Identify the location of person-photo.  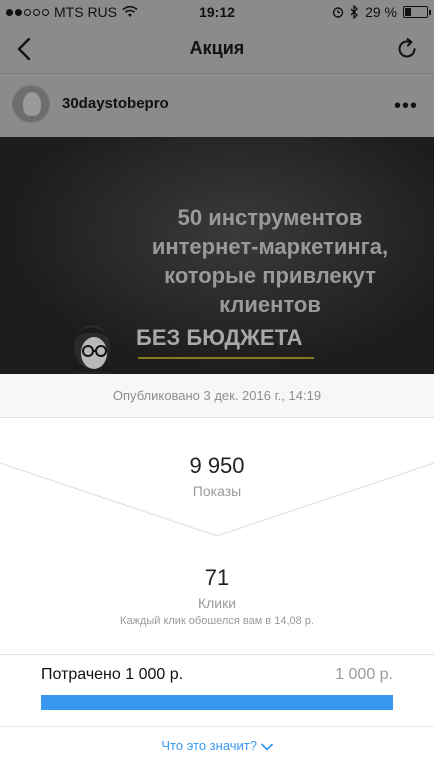
(92, 349).